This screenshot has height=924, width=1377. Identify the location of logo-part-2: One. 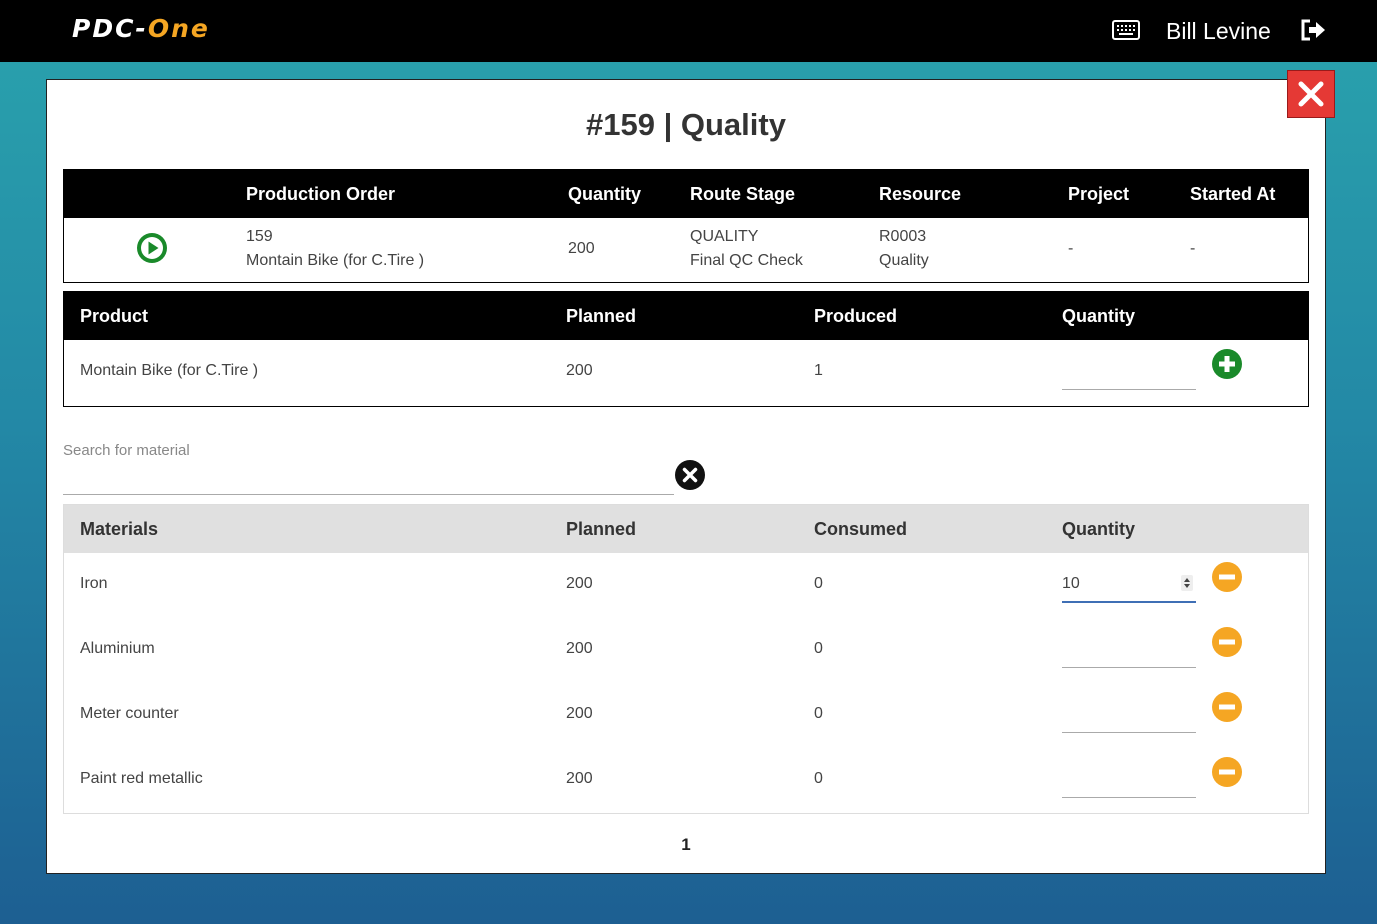
(178, 28).